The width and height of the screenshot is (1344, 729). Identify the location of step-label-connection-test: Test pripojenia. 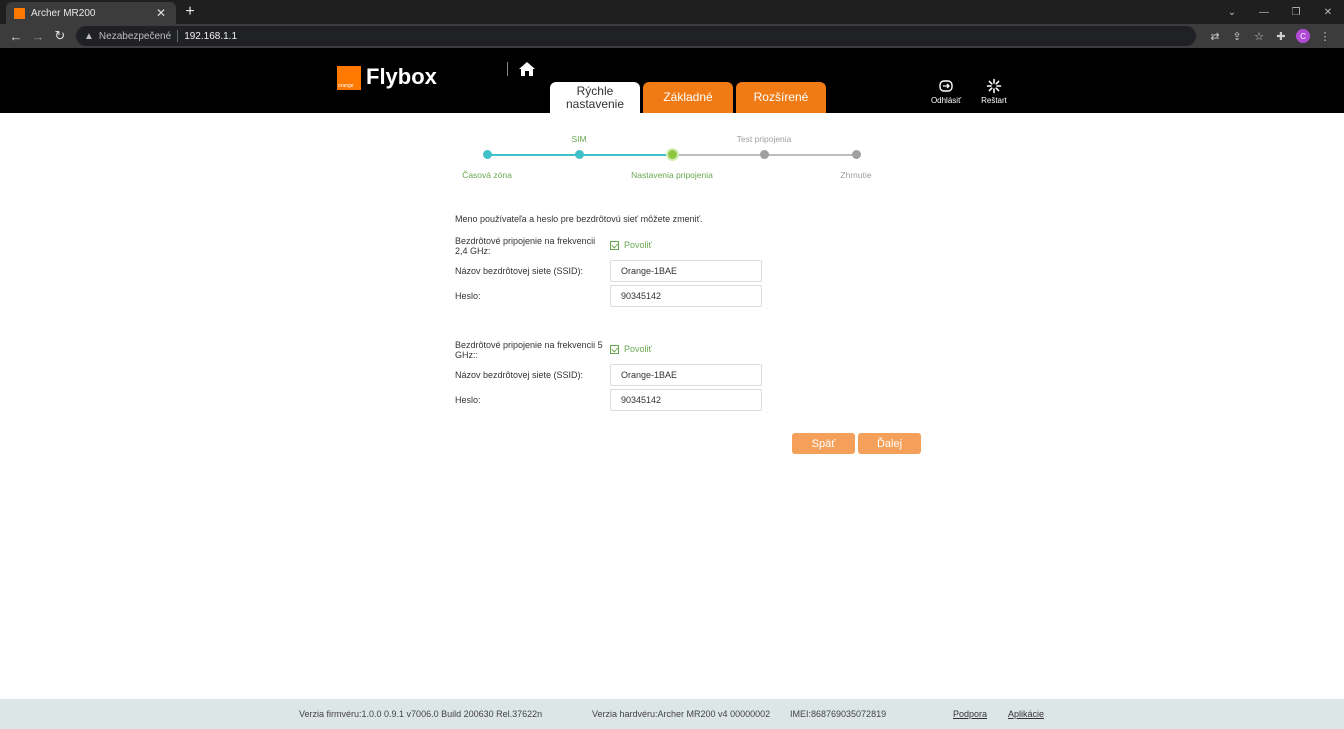
(764, 139).